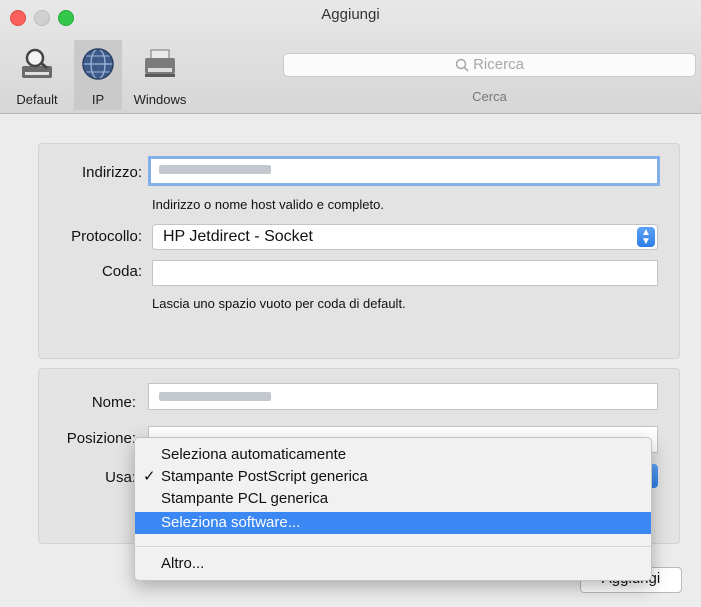 The image size is (701, 607). I want to click on protocol-label: Protocollo:, so click(106, 236).